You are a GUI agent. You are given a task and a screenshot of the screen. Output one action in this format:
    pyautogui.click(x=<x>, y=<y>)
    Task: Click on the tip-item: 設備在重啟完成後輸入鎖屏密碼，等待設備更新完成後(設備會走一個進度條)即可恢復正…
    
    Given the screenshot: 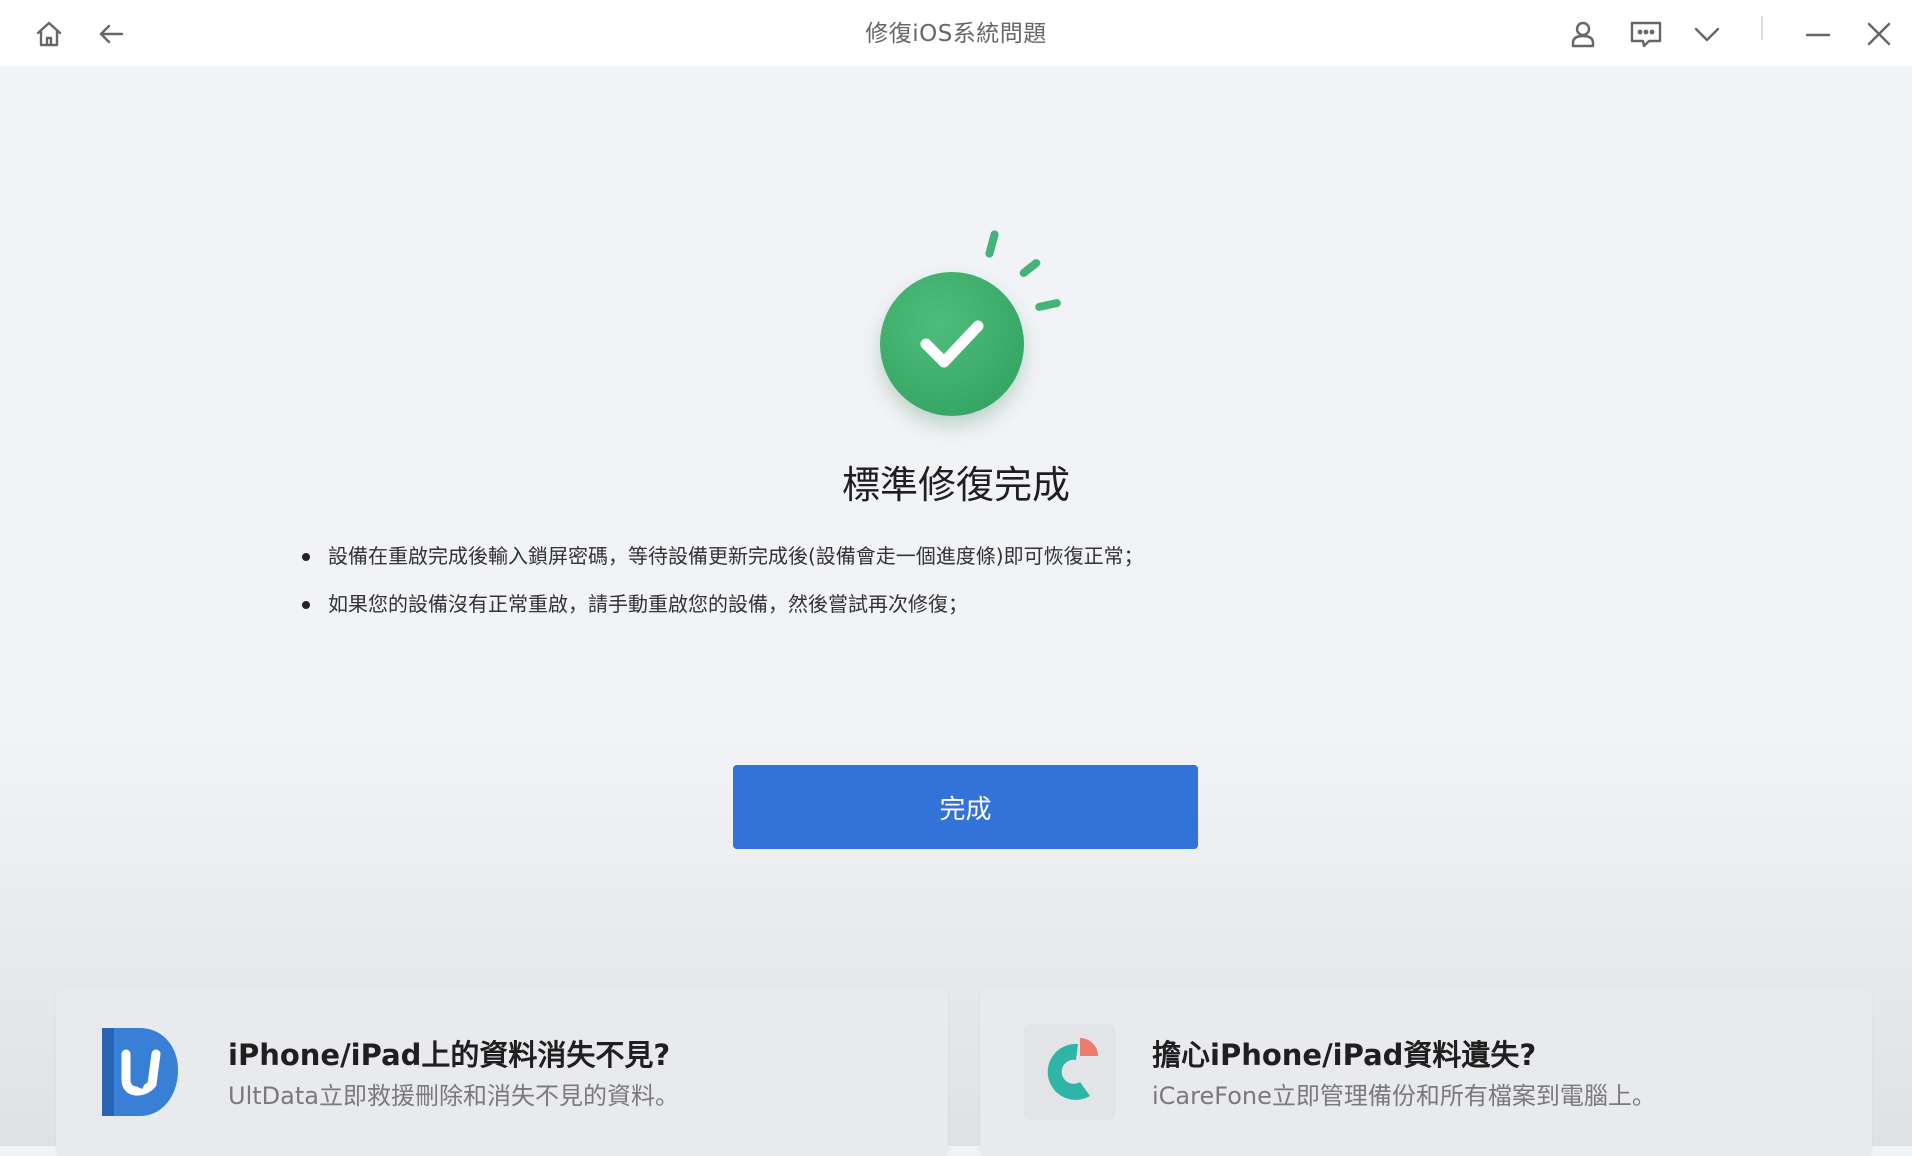 What is the action you would take?
    pyautogui.click(x=950, y=560)
    